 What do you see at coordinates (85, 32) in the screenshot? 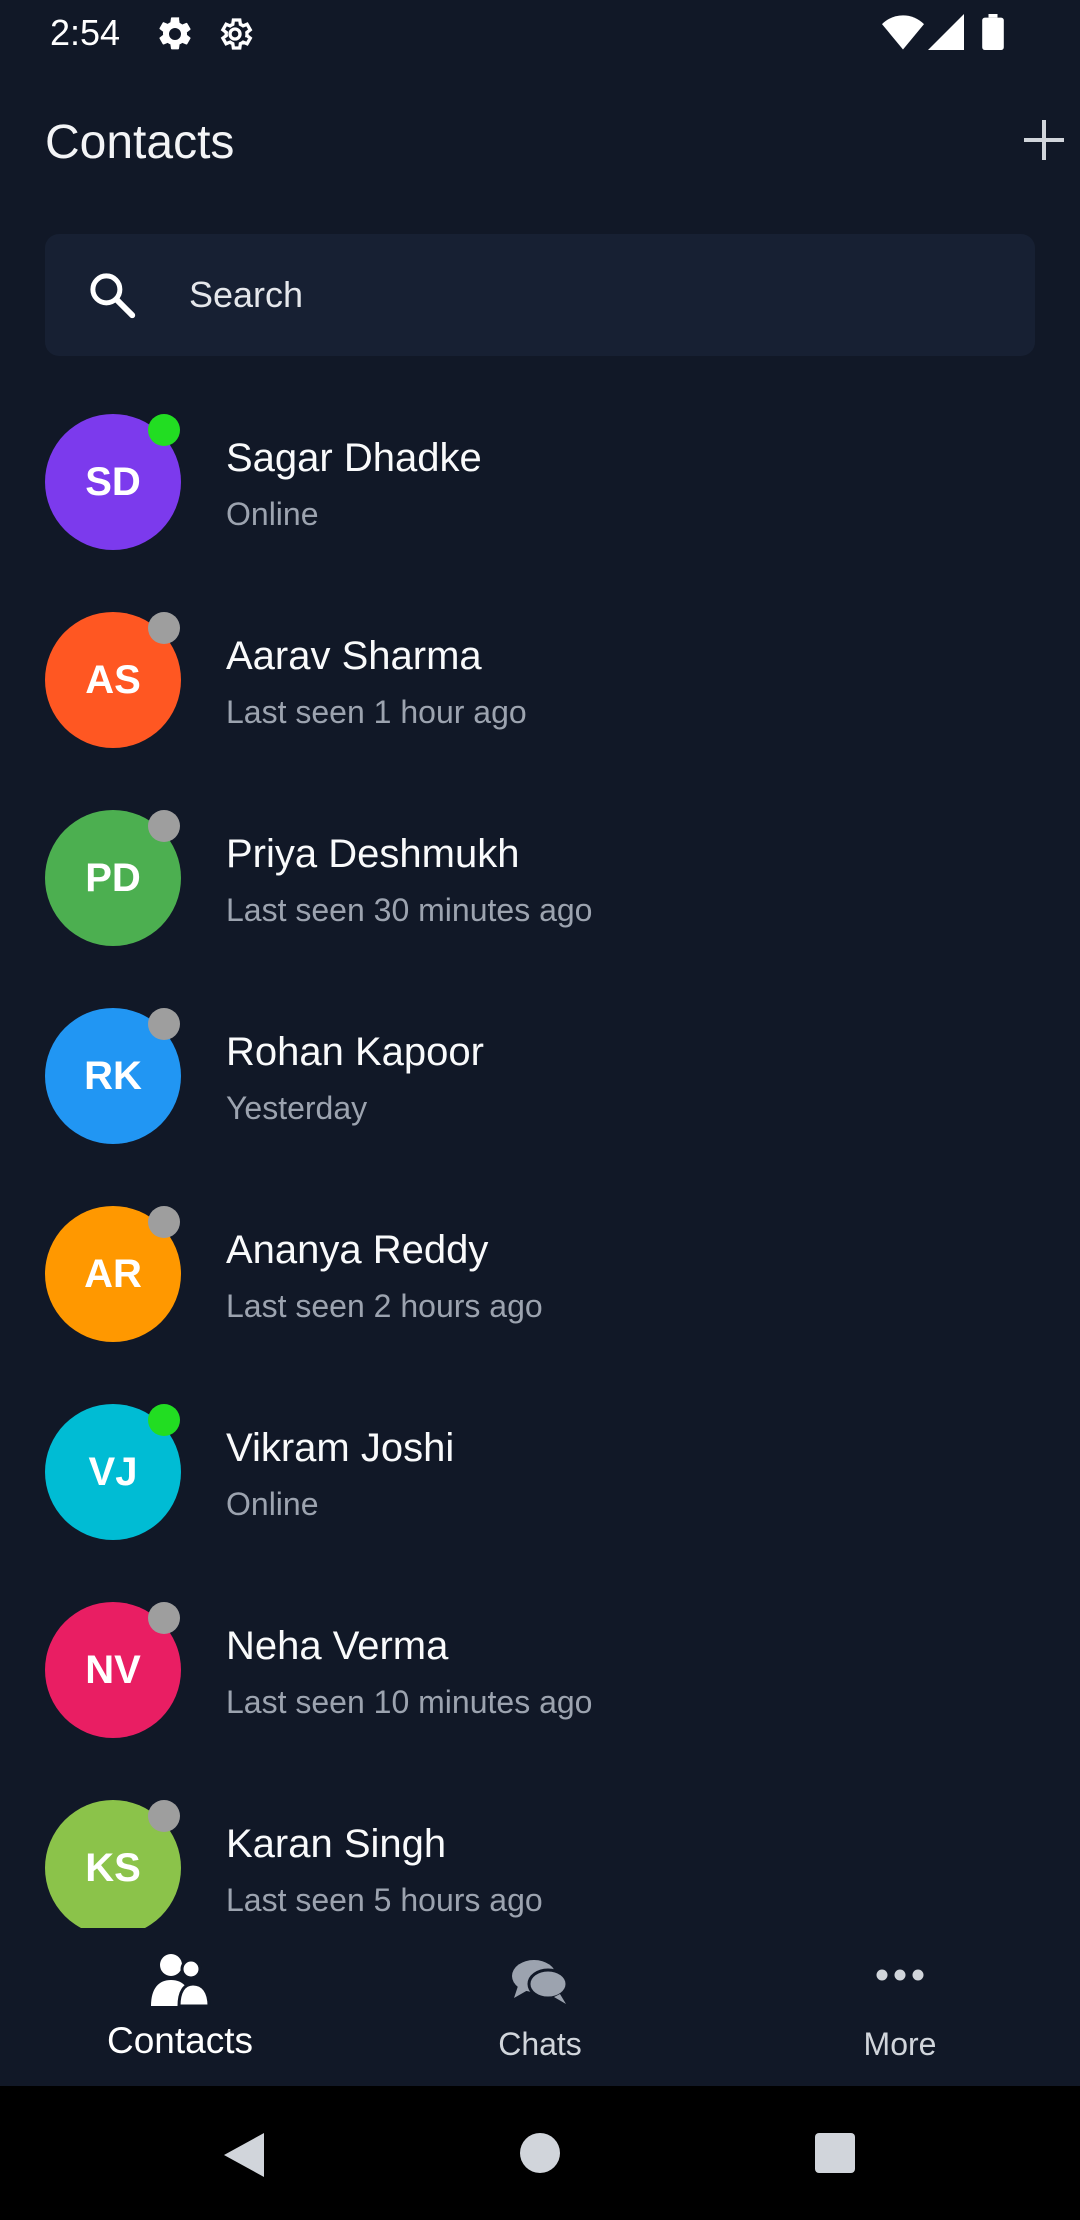
I see `status-time: 2:54` at bounding box center [85, 32].